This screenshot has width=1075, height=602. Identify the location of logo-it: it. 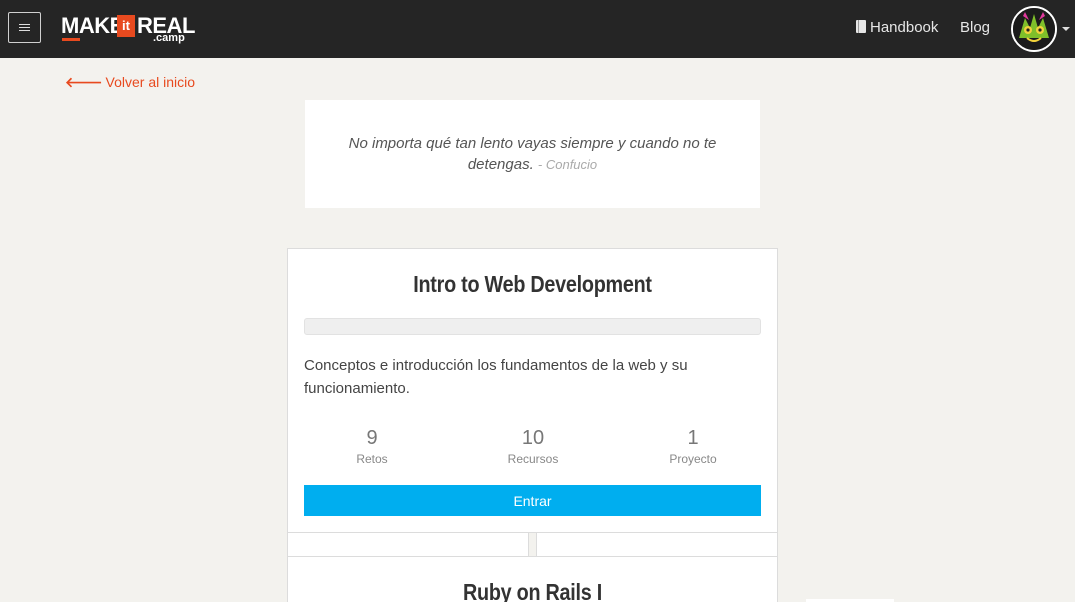
(126, 26).